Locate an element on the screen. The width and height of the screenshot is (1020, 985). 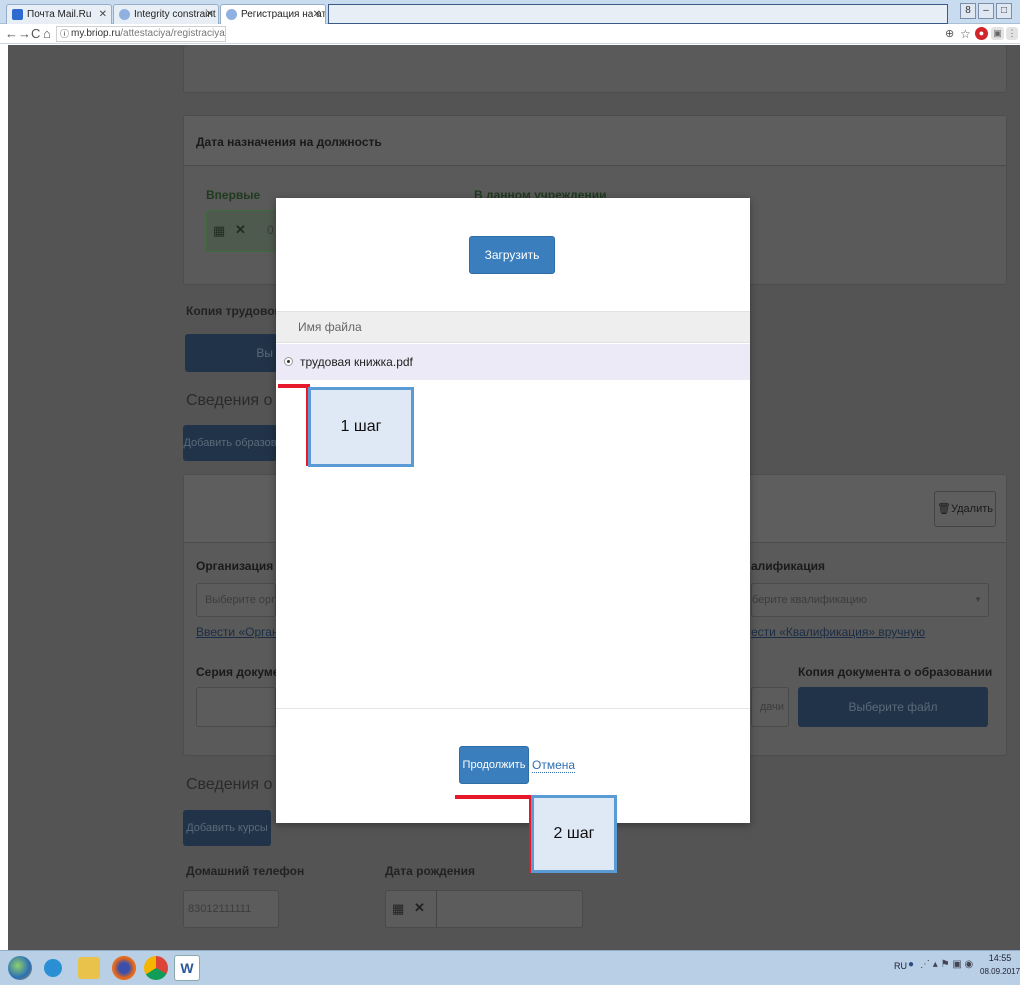
step2-callout: 2 шаг is located at coordinates (574, 834).